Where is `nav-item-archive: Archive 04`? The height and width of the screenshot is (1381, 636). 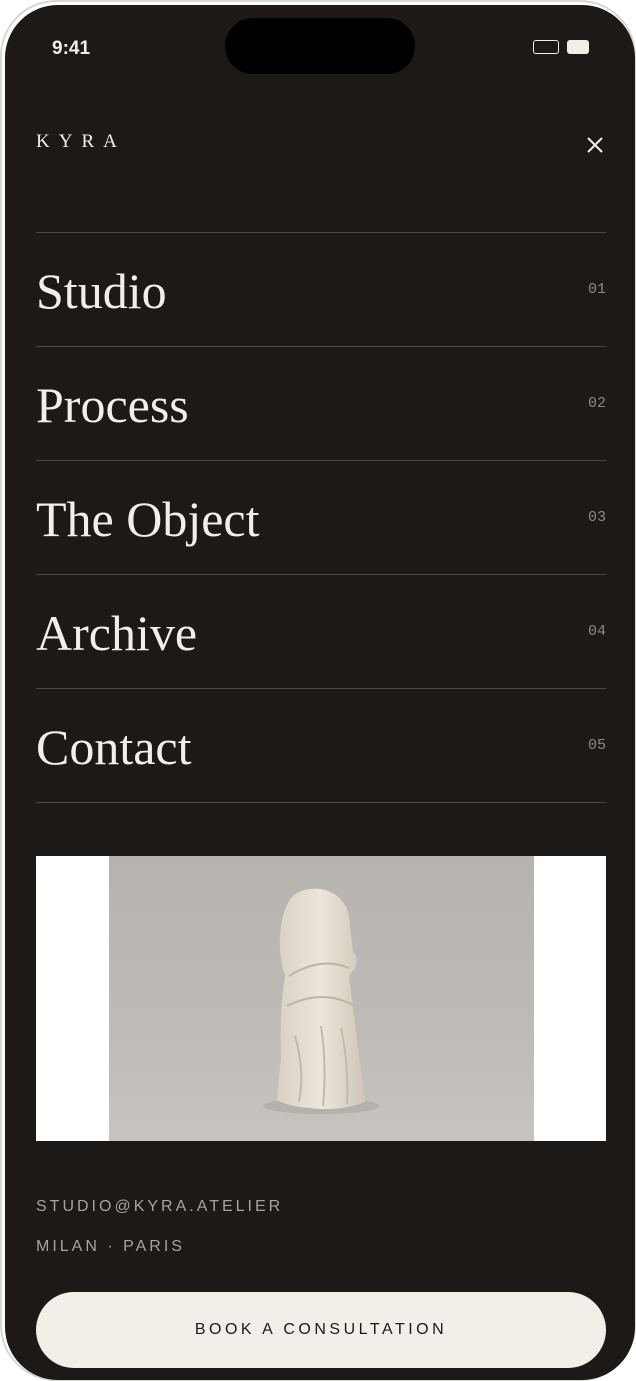
nav-item-archive: Archive 04 is located at coordinates (321, 632).